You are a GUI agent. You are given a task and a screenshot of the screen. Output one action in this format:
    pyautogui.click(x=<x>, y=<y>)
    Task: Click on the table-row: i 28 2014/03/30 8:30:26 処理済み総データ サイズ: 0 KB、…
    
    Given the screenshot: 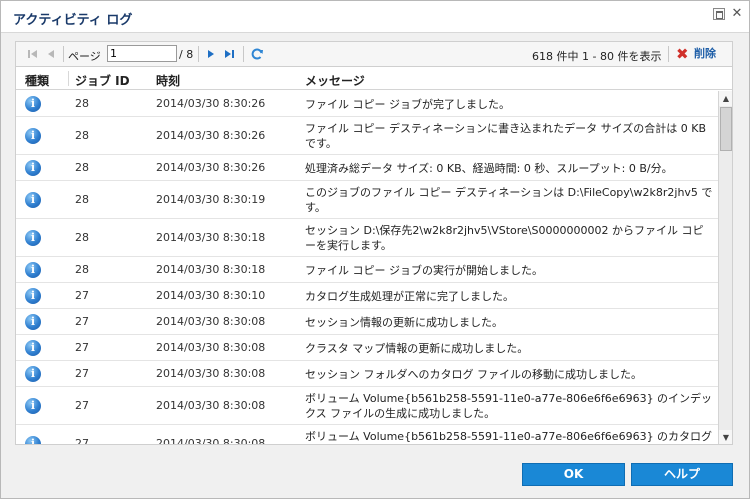 What is the action you would take?
    pyautogui.click(x=367, y=168)
    